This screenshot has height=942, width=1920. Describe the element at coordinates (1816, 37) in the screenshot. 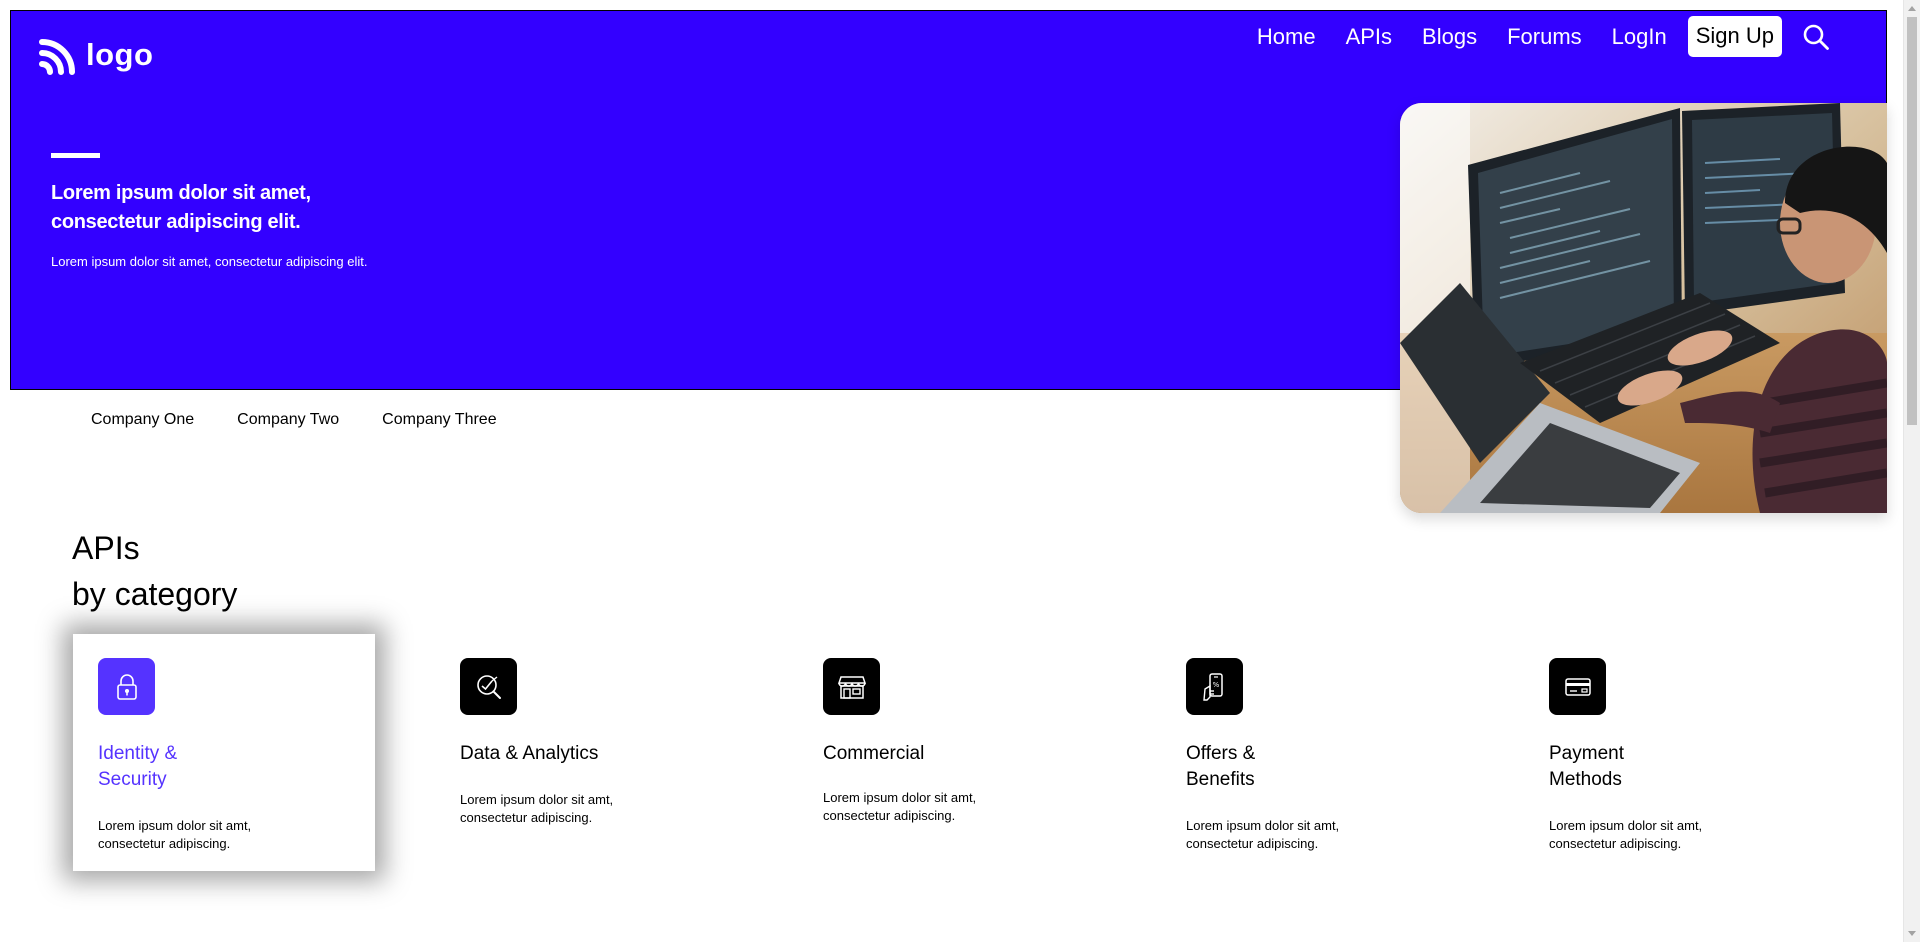

I see `search-icon` at that location.